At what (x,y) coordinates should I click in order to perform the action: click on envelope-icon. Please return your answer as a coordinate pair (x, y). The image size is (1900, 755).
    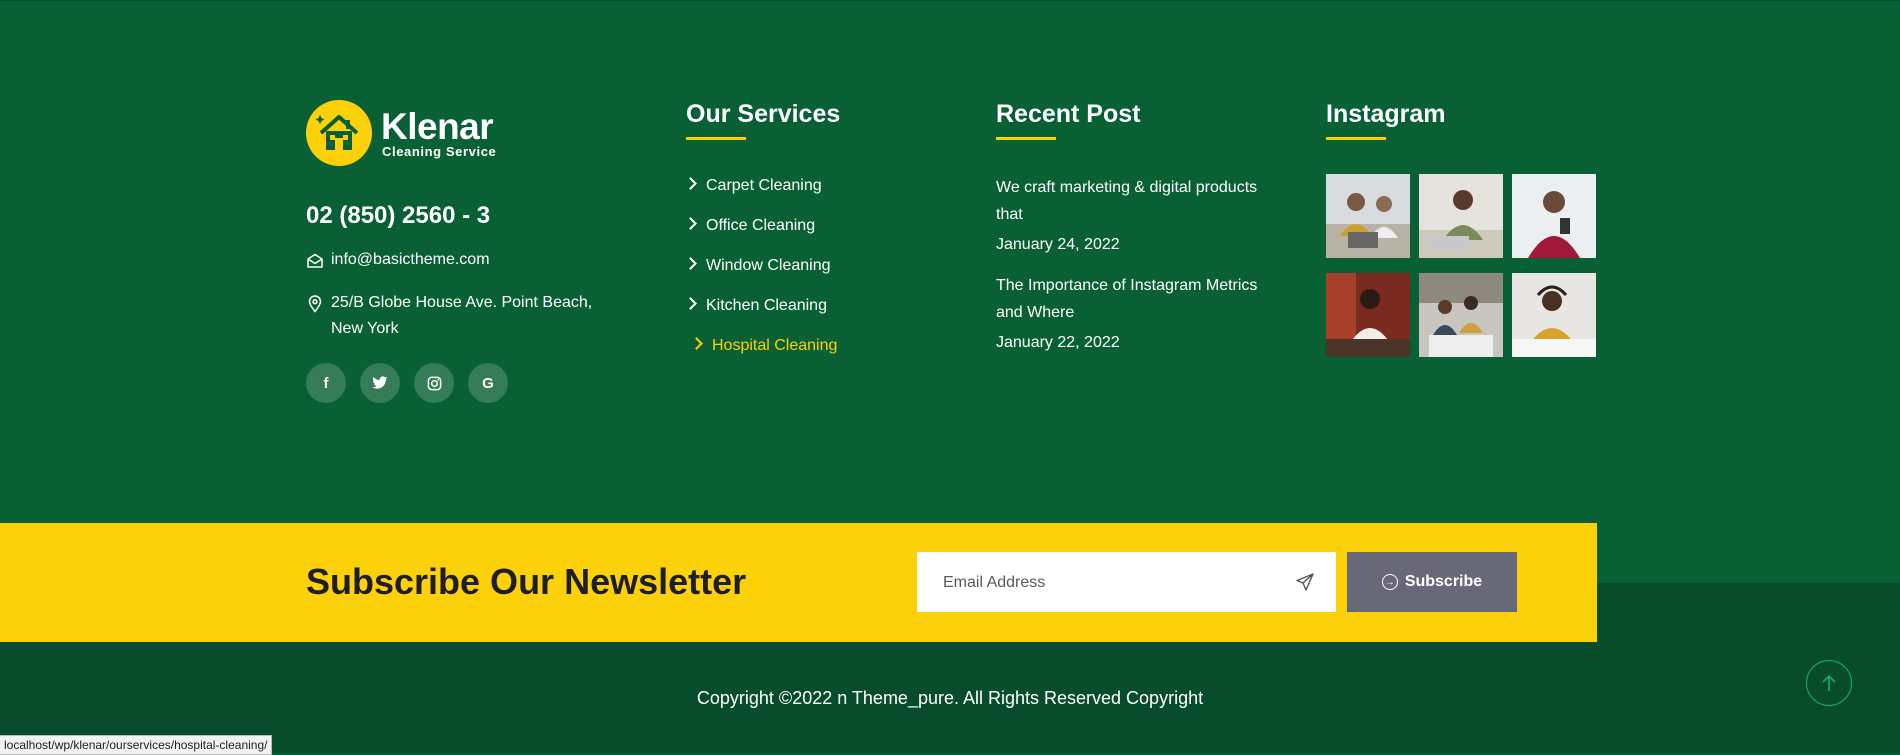
    Looking at the image, I should click on (315, 261).